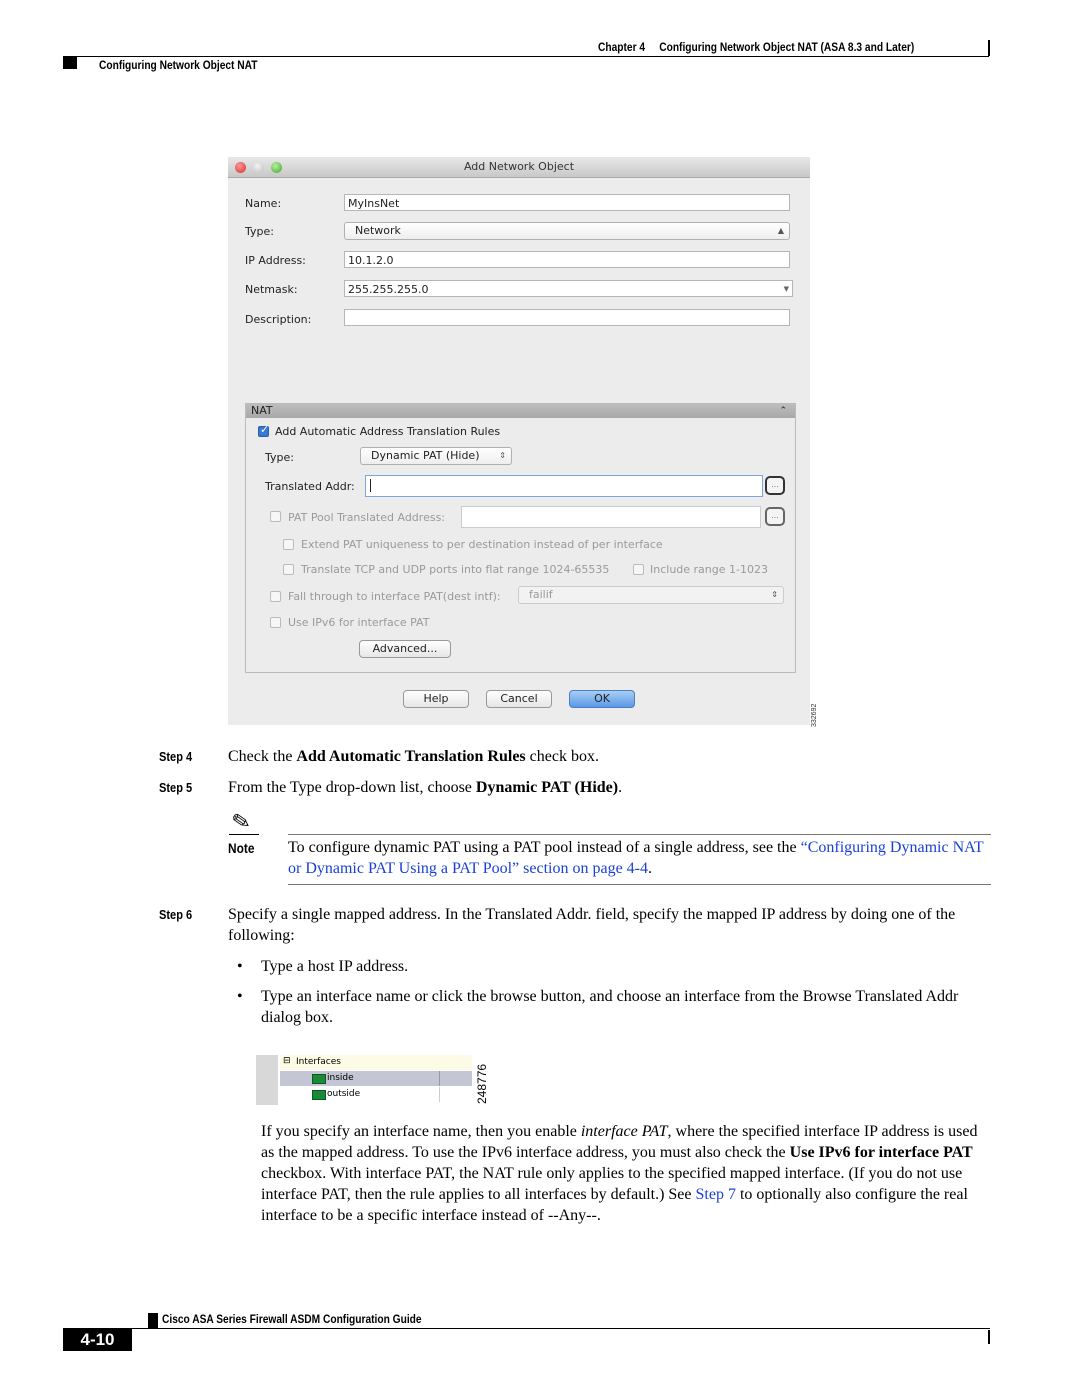  What do you see at coordinates (780, 230) in the screenshot?
I see `updown-arrows-icon: ▲` at bounding box center [780, 230].